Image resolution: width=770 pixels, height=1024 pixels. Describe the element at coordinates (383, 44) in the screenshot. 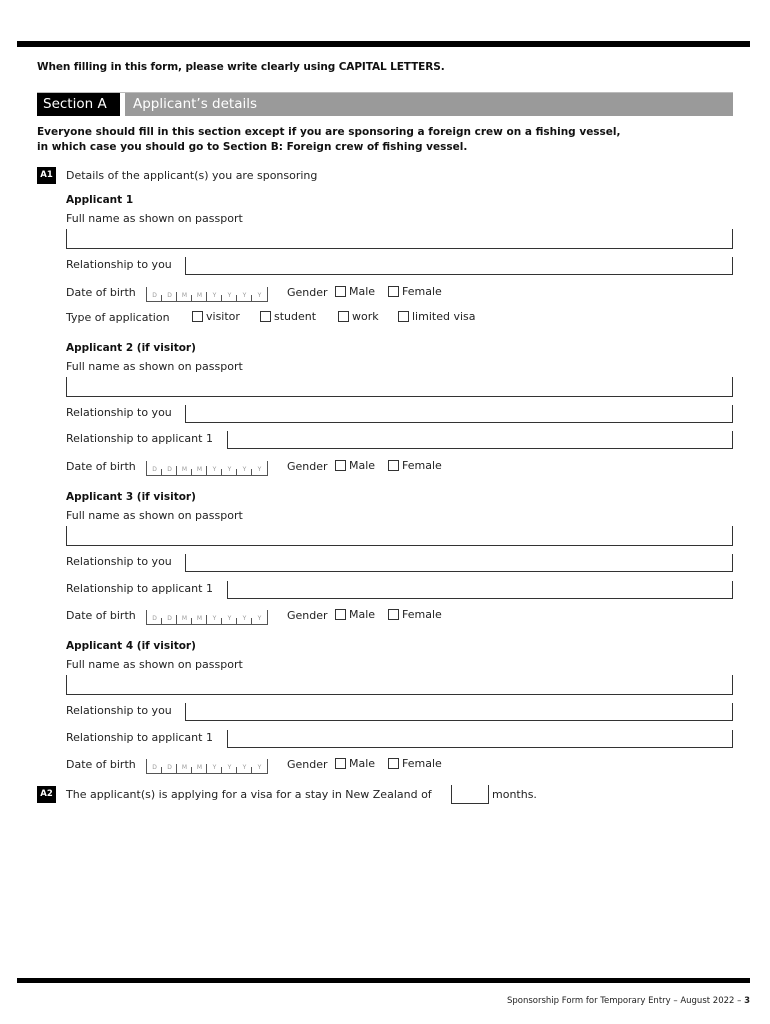

I see `top-rule` at that location.